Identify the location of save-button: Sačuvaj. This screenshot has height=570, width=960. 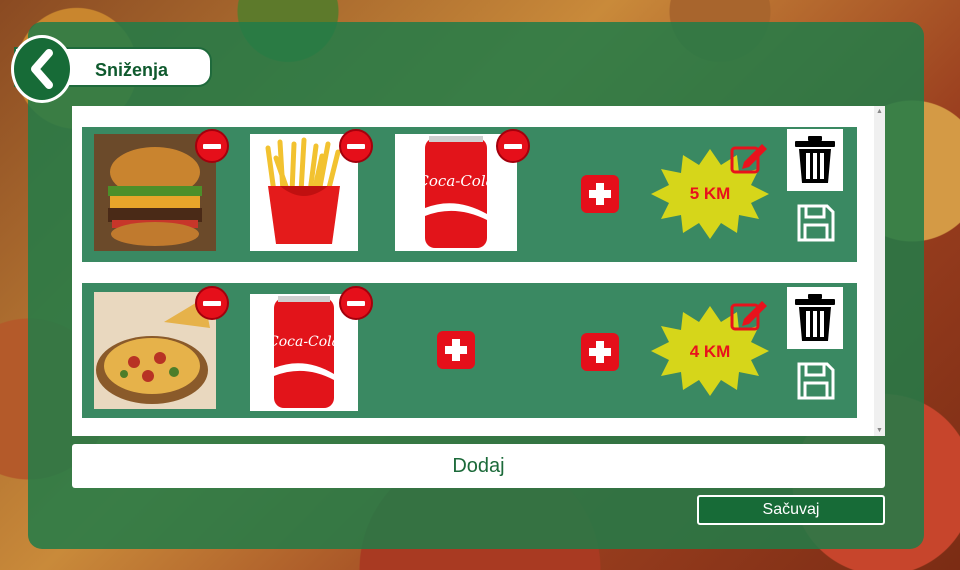
(791, 510).